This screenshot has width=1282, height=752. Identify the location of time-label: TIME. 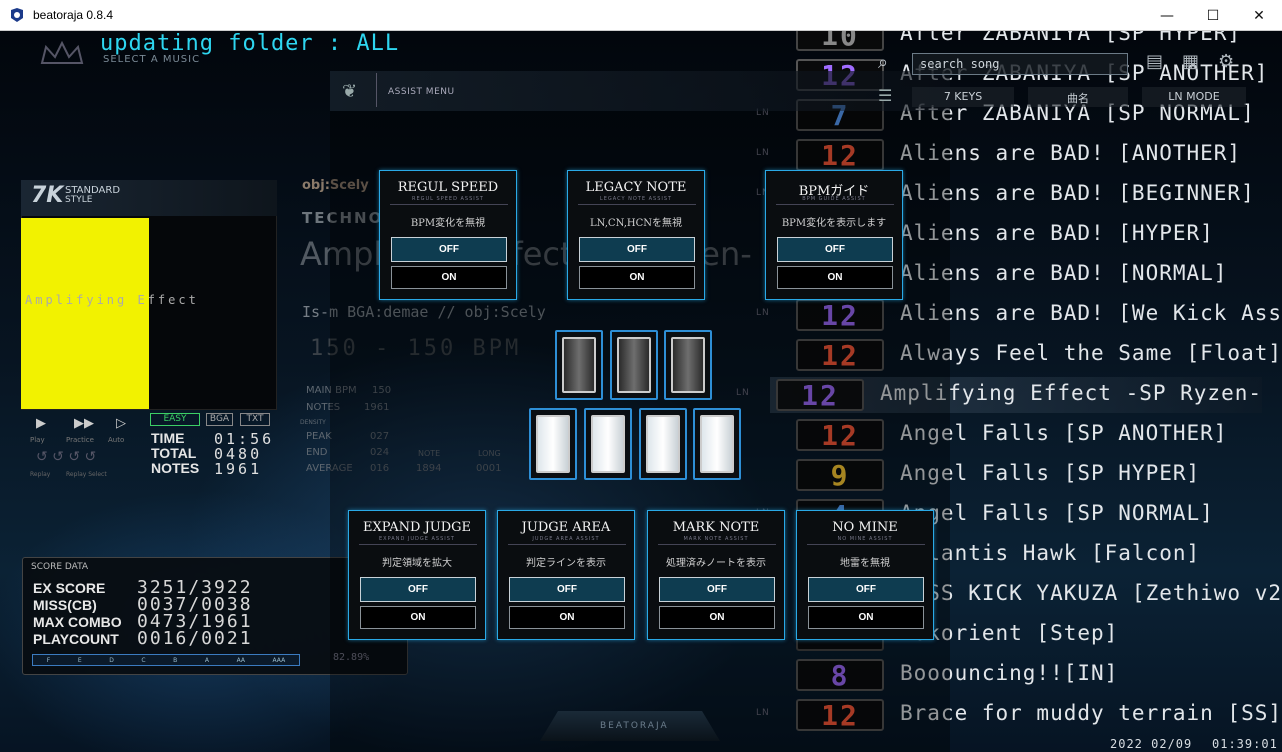
(168, 438).